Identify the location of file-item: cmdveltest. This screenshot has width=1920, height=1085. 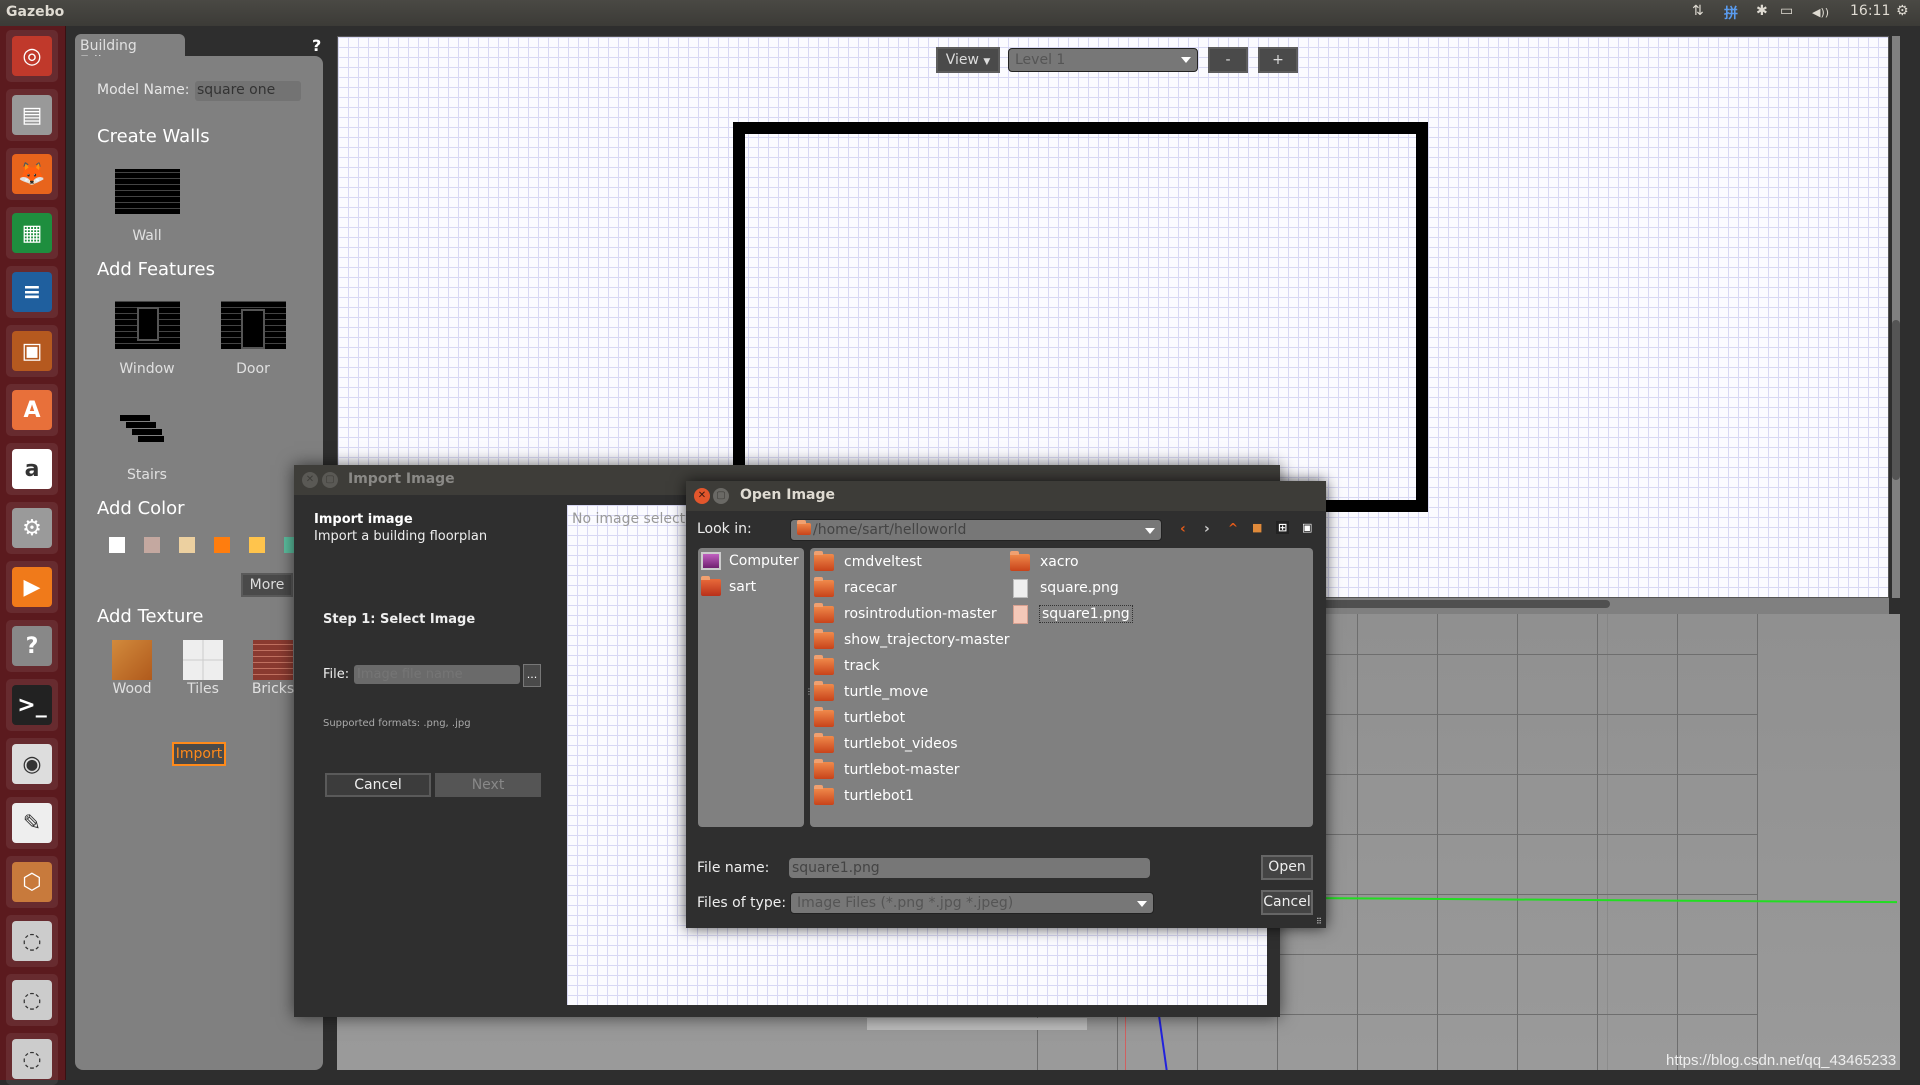
(868, 561).